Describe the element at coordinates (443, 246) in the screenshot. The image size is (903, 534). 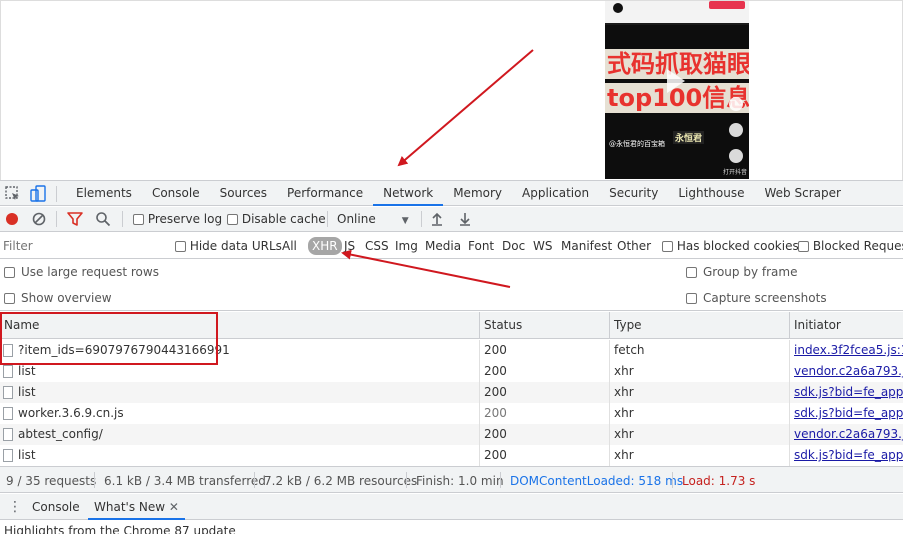
I see `filter-type-media: Media` at that location.